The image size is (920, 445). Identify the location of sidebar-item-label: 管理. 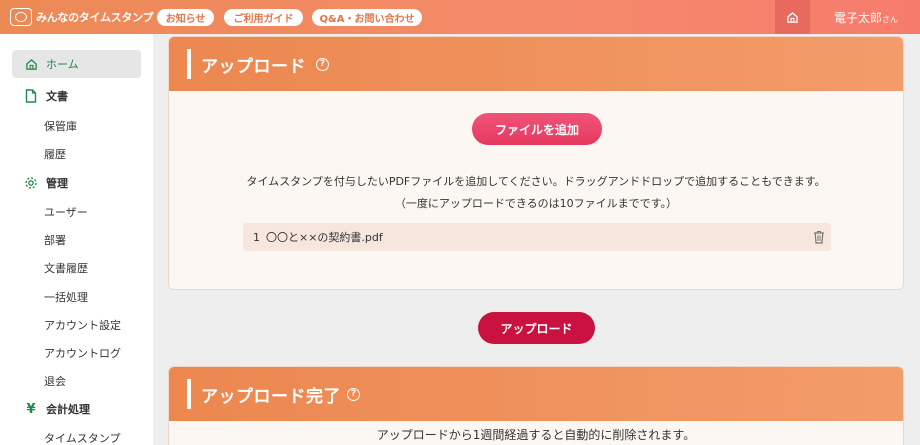
(57, 183).